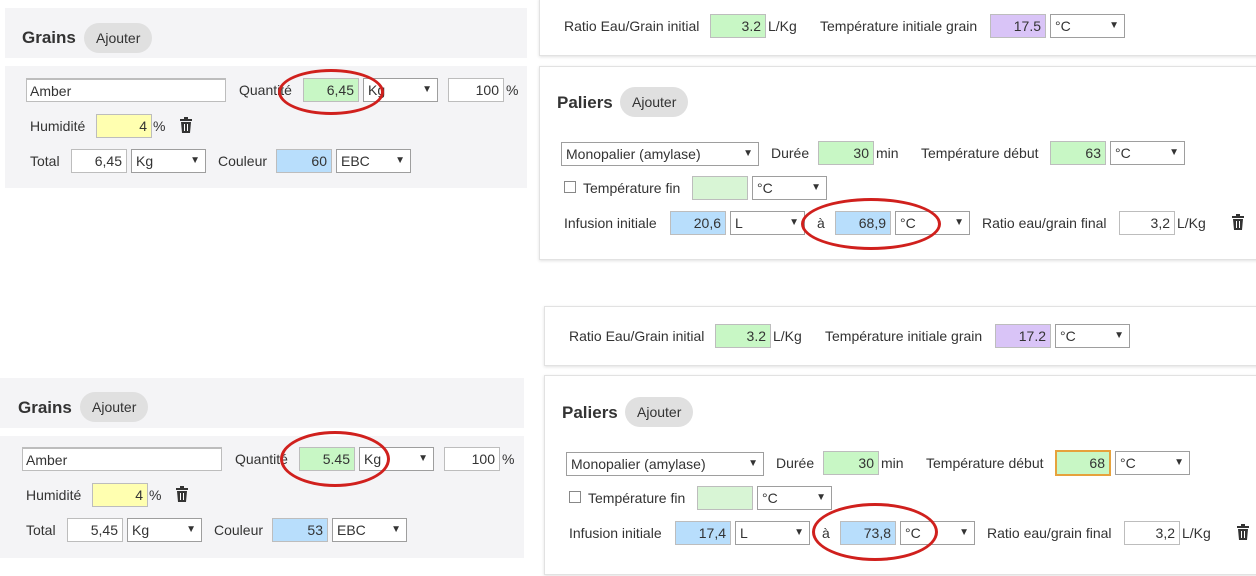 The width and height of the screenshot is (1256, 576). I want to click on grains-panel-top, so click(266, 33).